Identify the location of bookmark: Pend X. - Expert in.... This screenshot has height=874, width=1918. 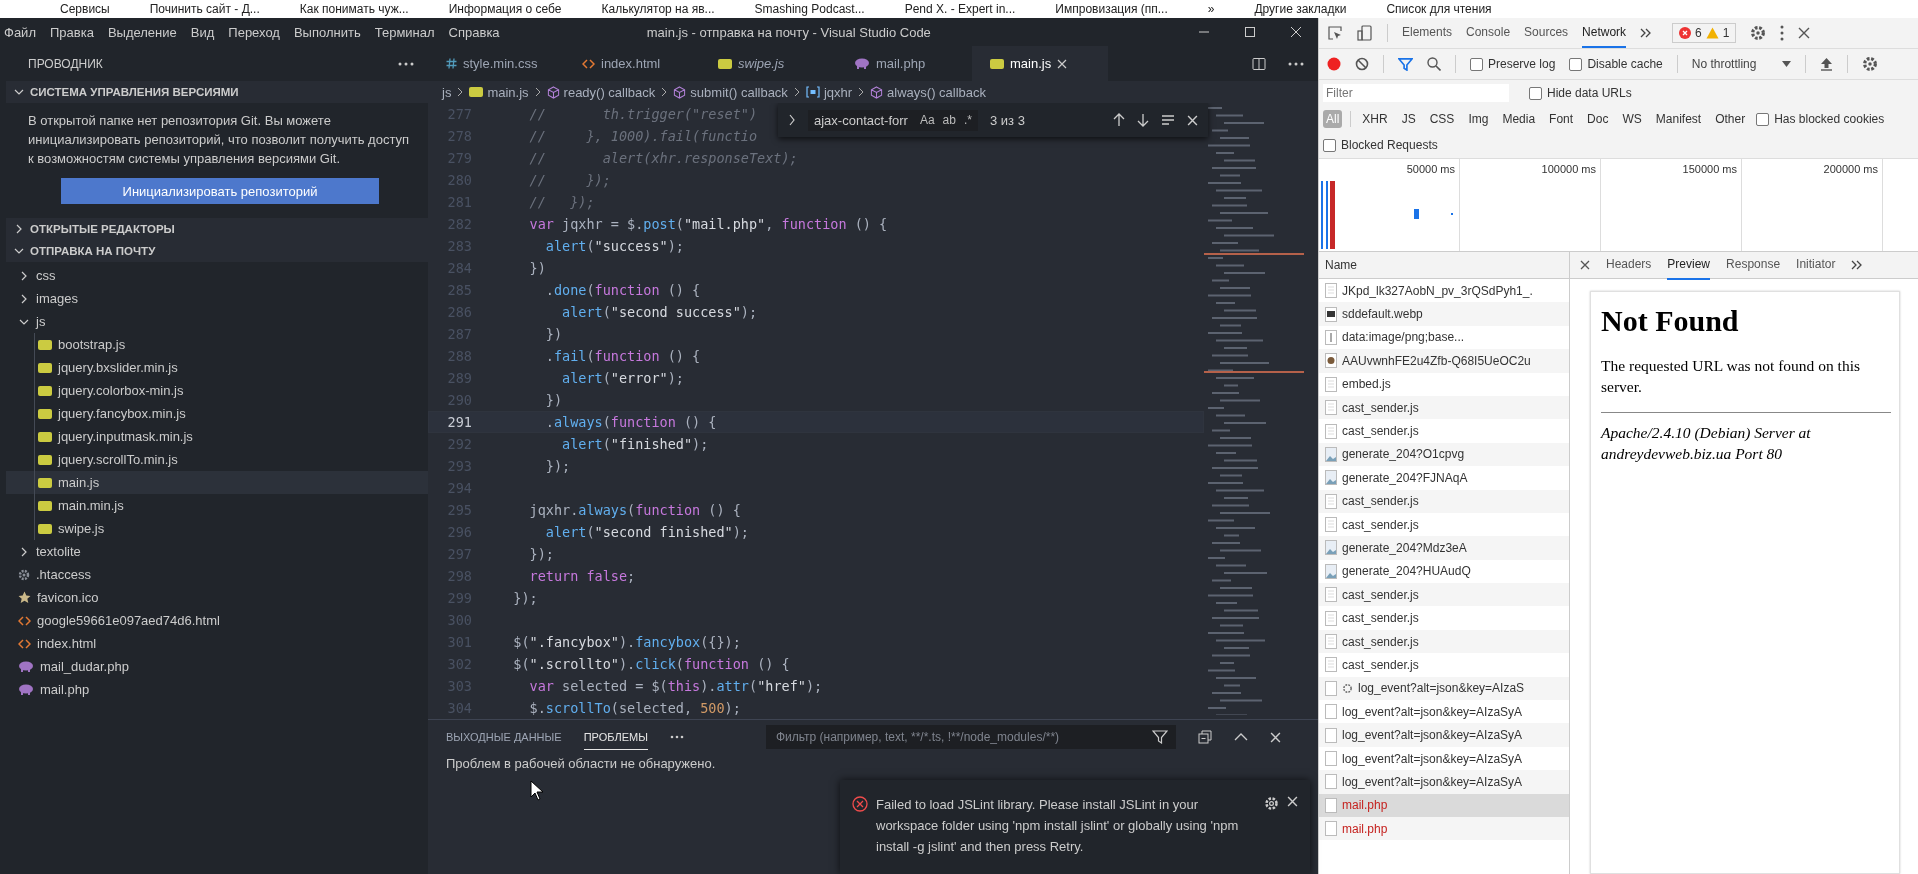
(960, 9).